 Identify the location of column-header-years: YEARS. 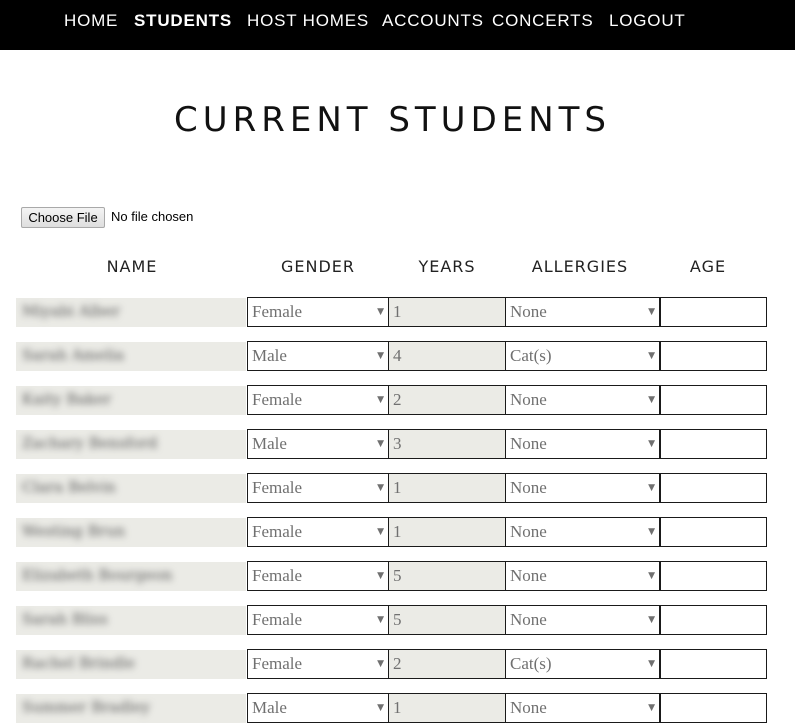
(447, 266).